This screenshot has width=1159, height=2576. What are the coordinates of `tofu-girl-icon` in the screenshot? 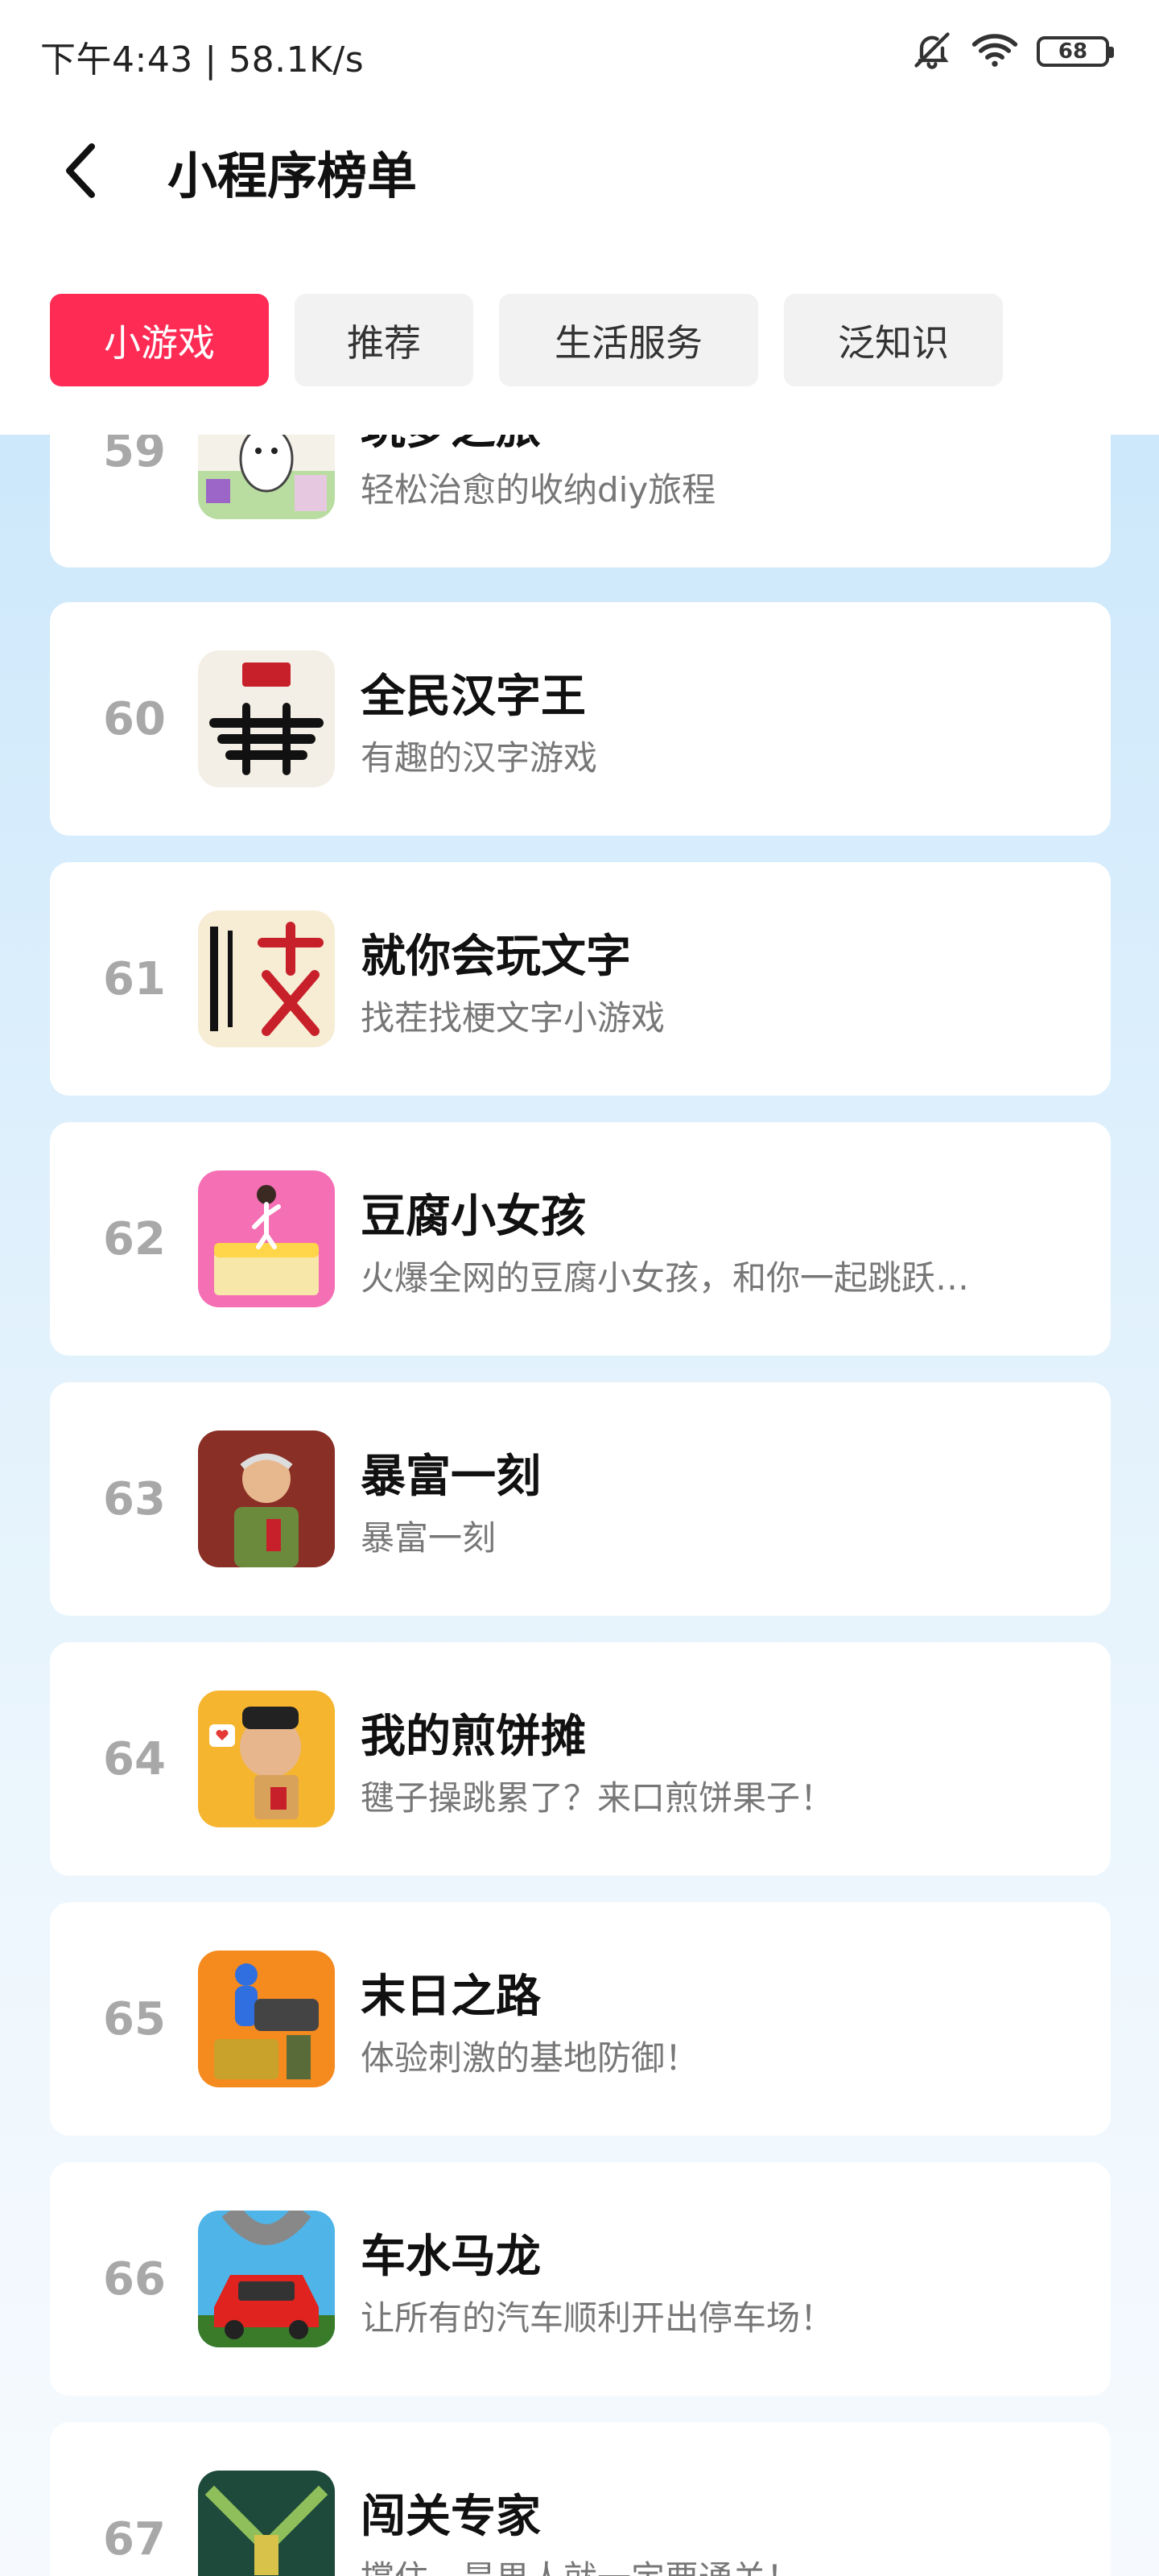 It's located at (266, 1238).